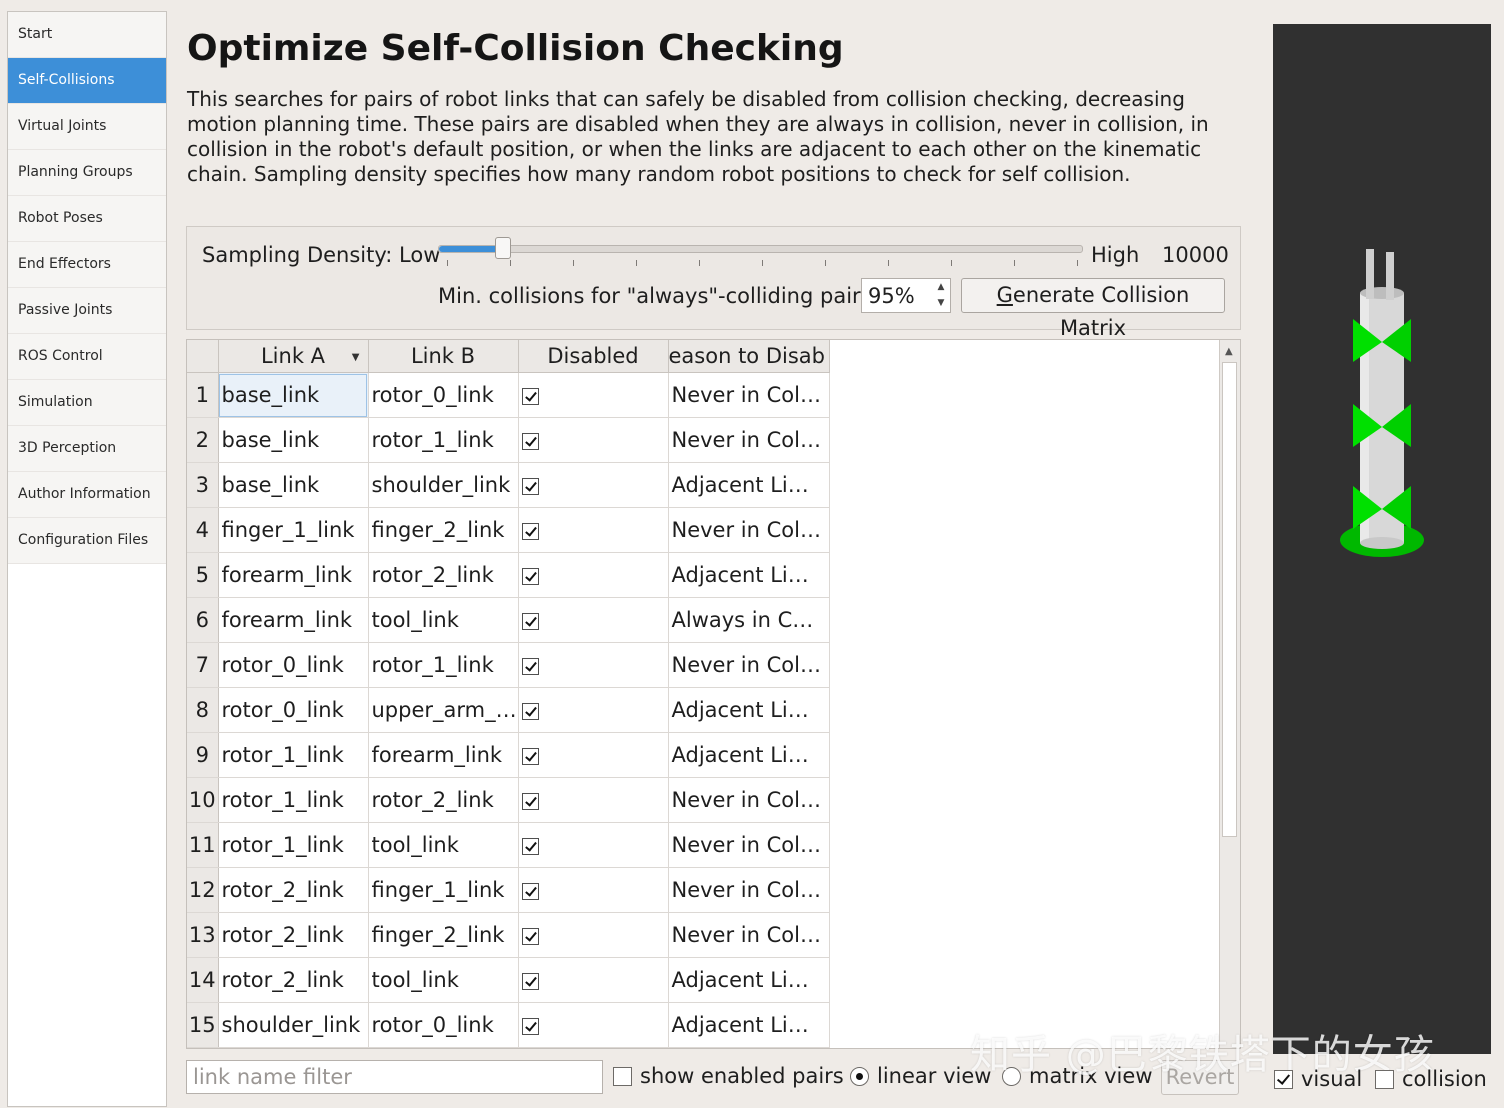 The width and height of the screenshot is (1504, 1108). What do you see at coordinates (203, 530) in the screenshot?
I see `row-number: 4` at bounding box center [203, 530].